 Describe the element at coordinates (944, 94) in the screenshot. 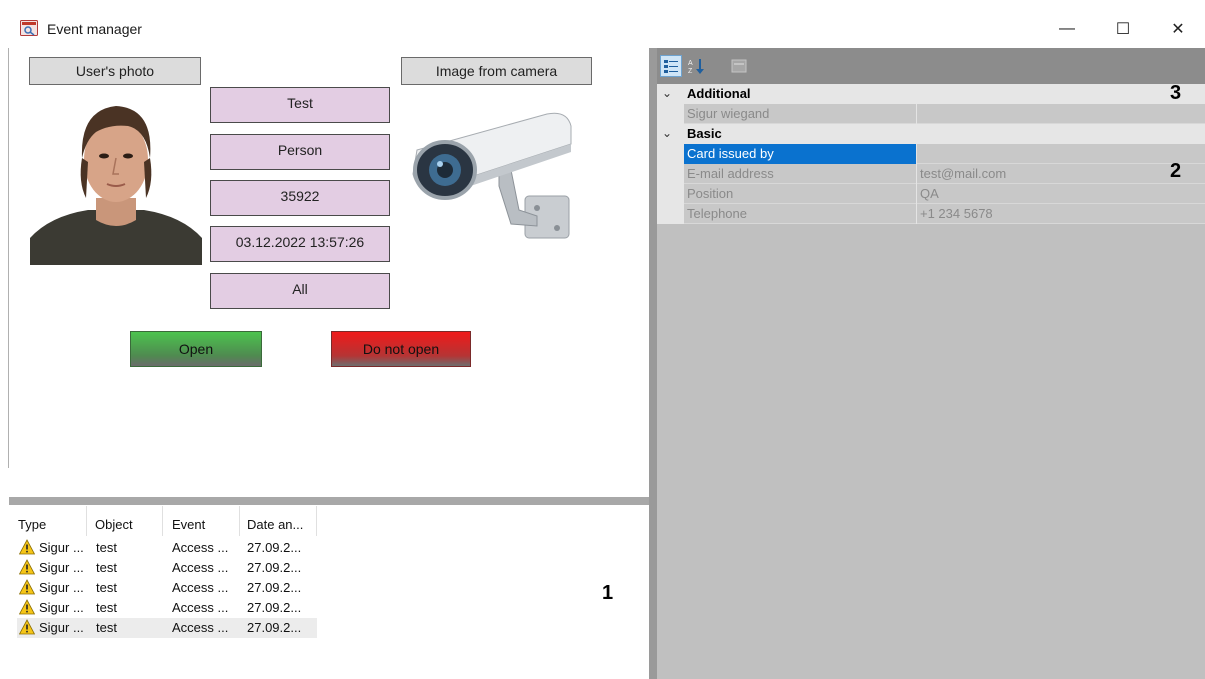

I see `category-additional: Additional` at that location.